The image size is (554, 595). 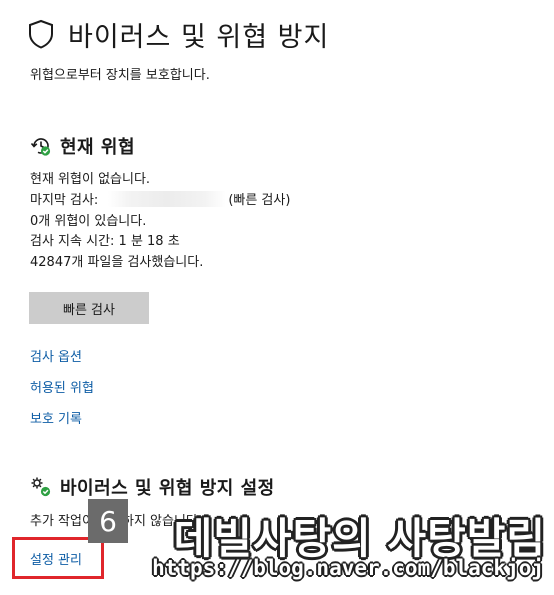 I want to click on settings-header: 바이러스 및 위협 방지 설정, so click(x=152, y=487).